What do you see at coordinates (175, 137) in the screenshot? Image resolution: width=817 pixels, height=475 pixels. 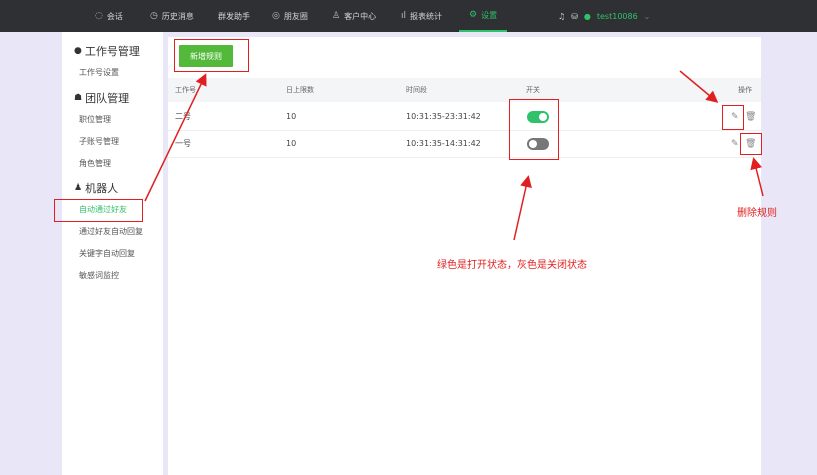 I see `arrow-to-new-rule` at bounding box center [175, 137].